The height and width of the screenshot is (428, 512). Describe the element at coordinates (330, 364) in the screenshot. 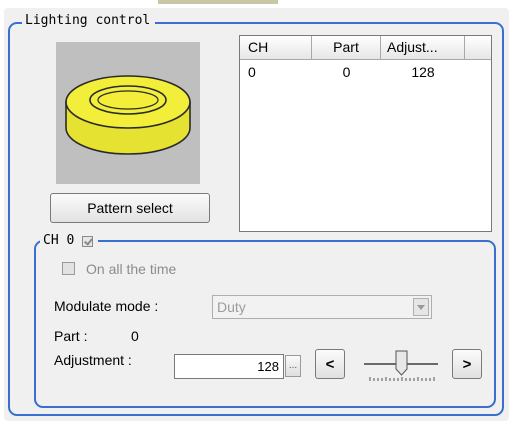

I see `decrease-button: <` at that location.